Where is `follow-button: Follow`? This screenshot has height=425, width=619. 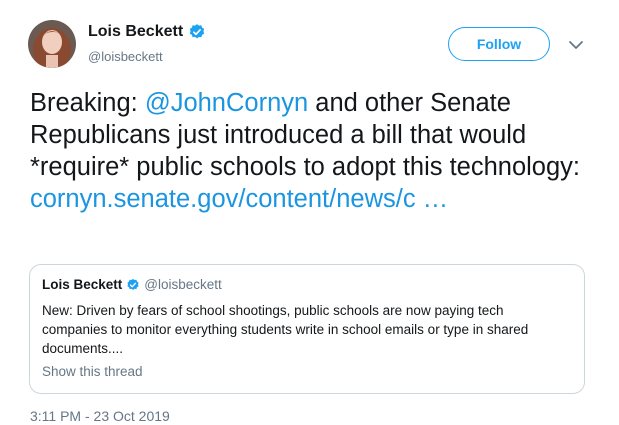
follow-button: Follow is located at coordinates (499, 44).